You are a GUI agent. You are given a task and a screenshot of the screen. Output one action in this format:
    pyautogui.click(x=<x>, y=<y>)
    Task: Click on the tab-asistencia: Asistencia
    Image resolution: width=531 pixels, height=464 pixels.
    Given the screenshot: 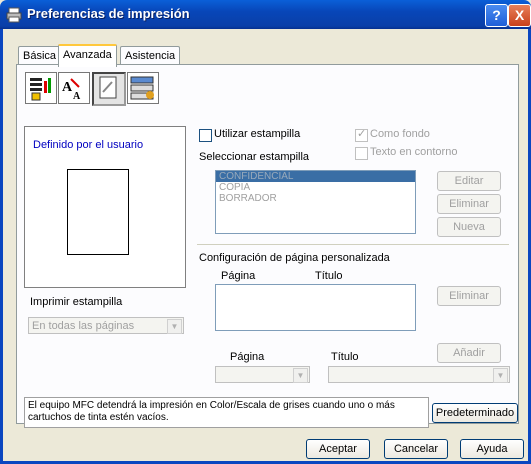 What is the action you would take?
    pyautogui.click(x=150, y=55)
    